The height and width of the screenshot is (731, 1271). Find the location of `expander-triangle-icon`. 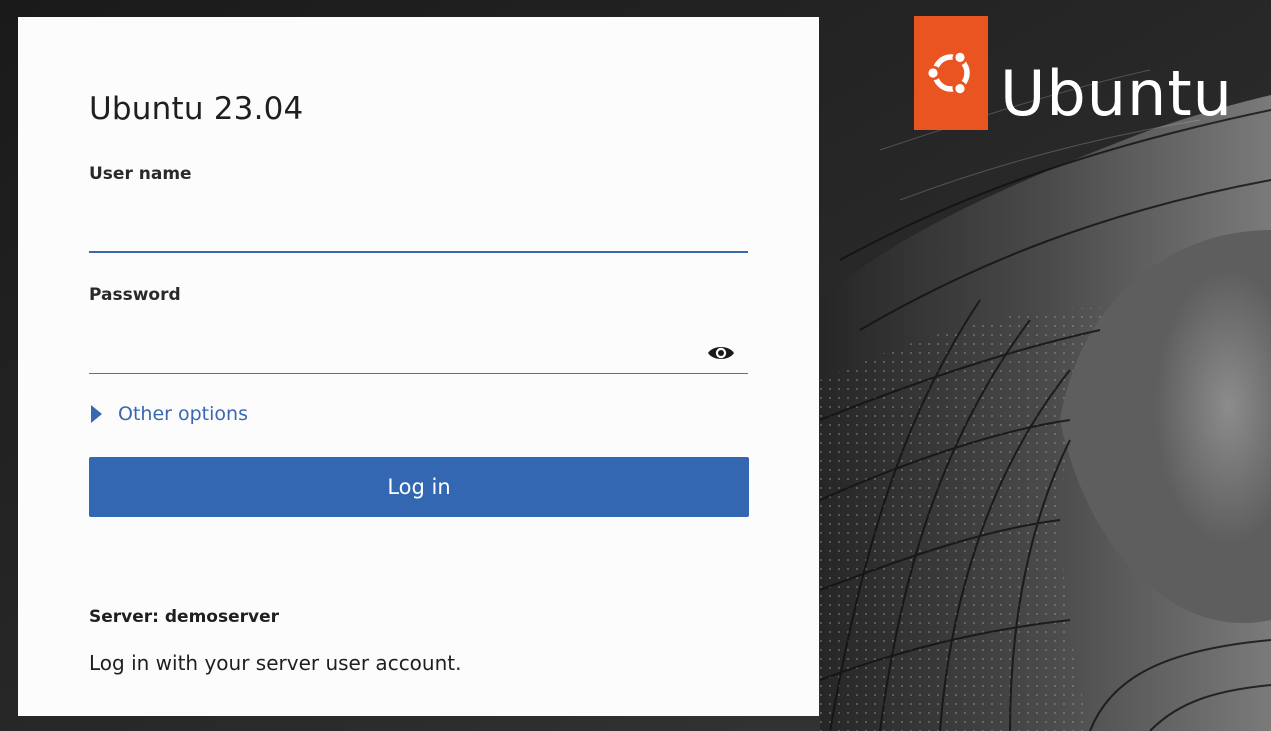

expander-triangle-icon is located at coordinates (96, 414).